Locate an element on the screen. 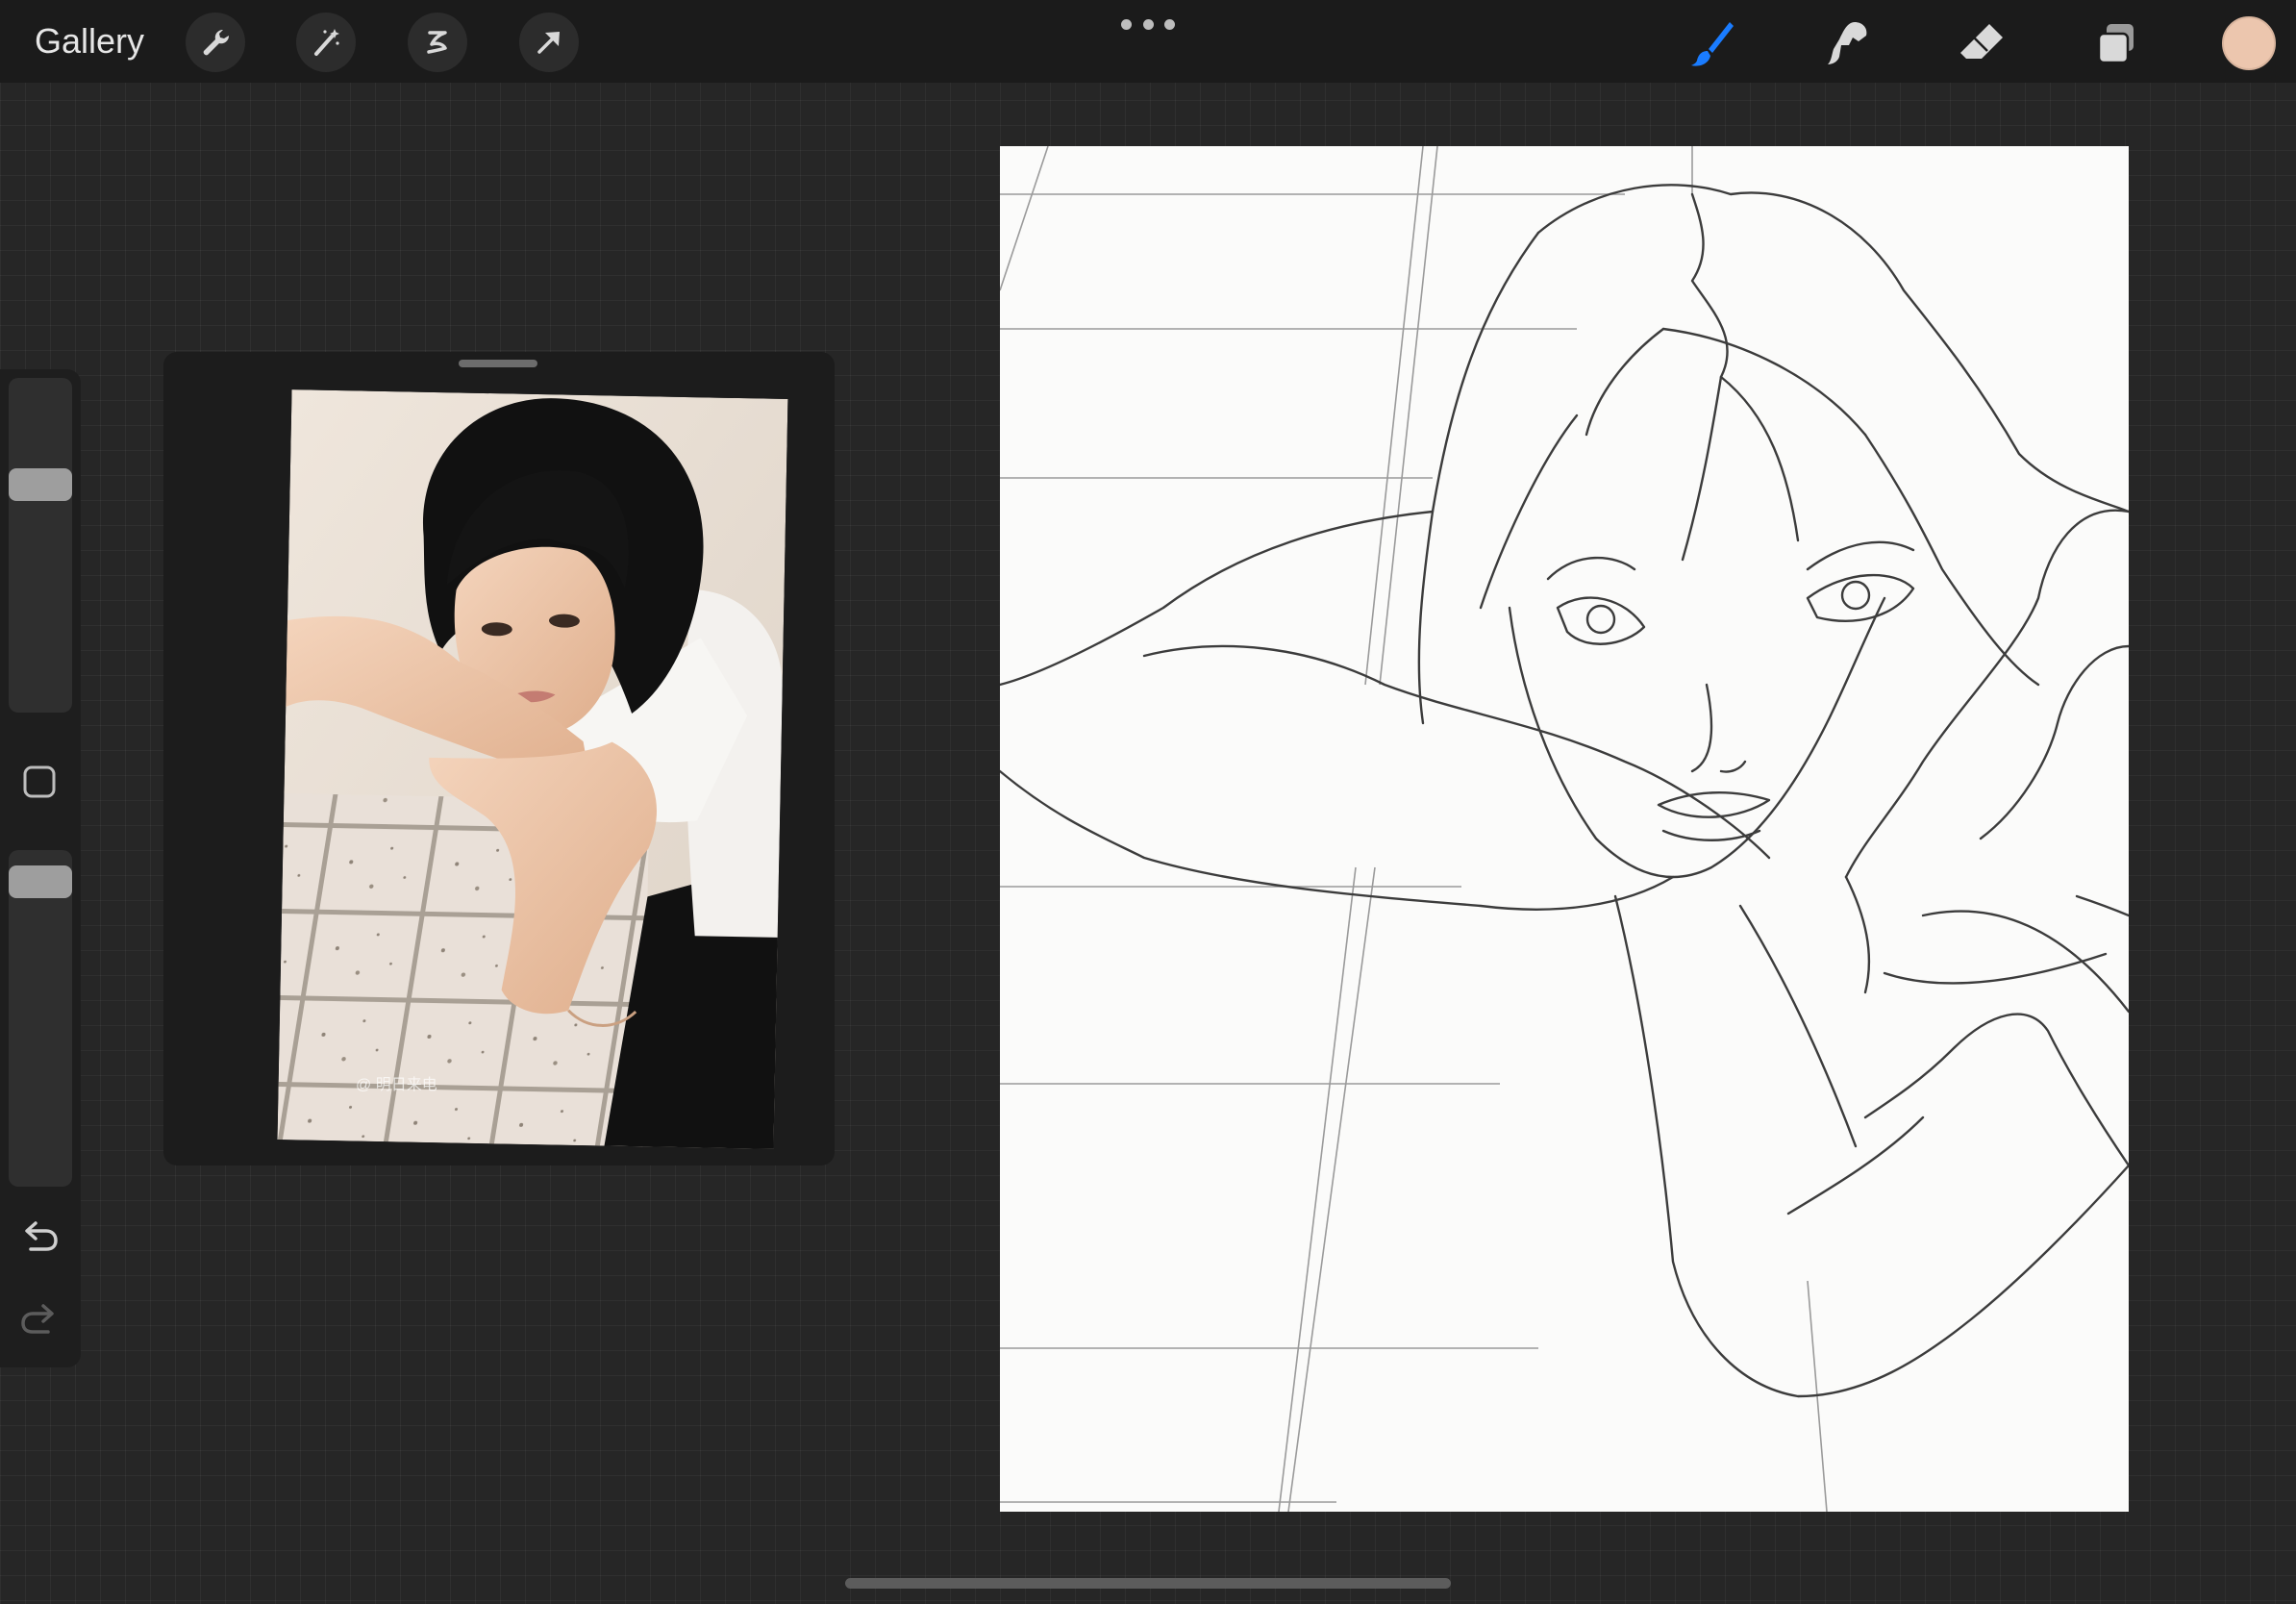  square-icon is located at coordinates (39, 781).